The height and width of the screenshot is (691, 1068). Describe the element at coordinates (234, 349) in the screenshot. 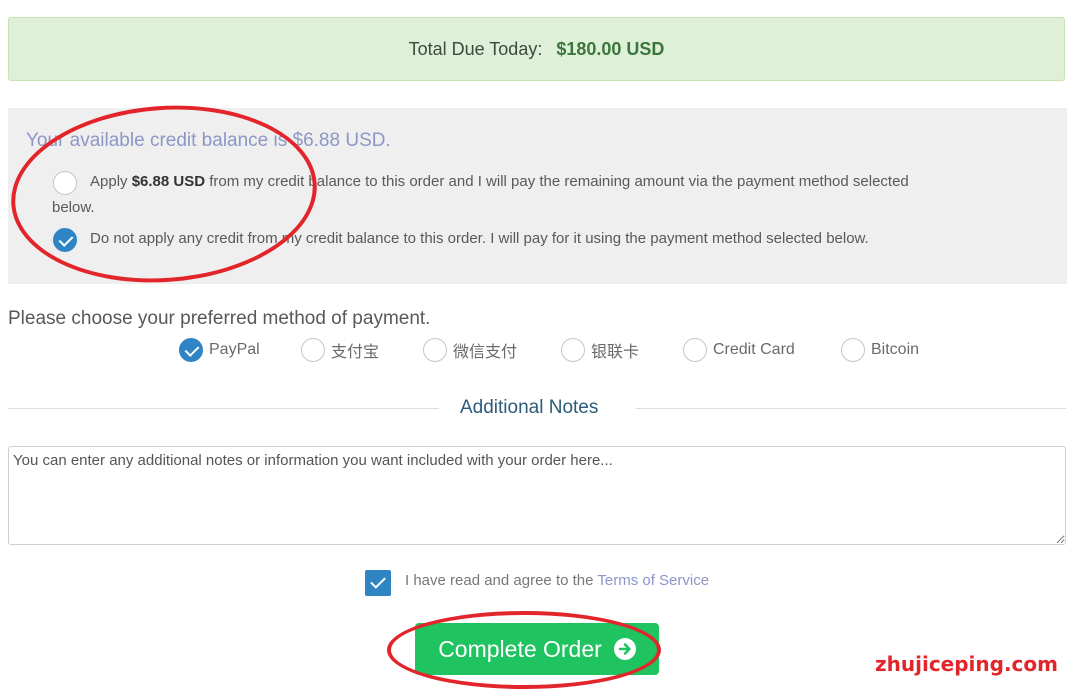

I see `payment-label-paypal: PayPal` at that location.